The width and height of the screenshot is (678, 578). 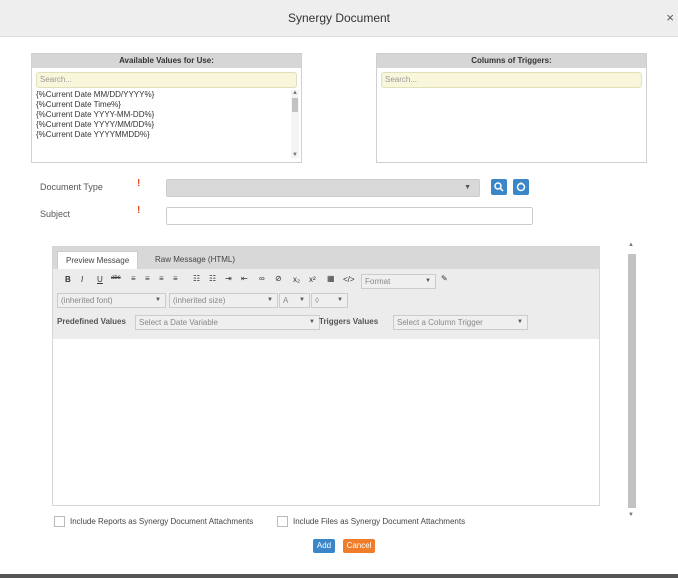 I want to click on subject-label: Subject, so click(x=55, y=214).